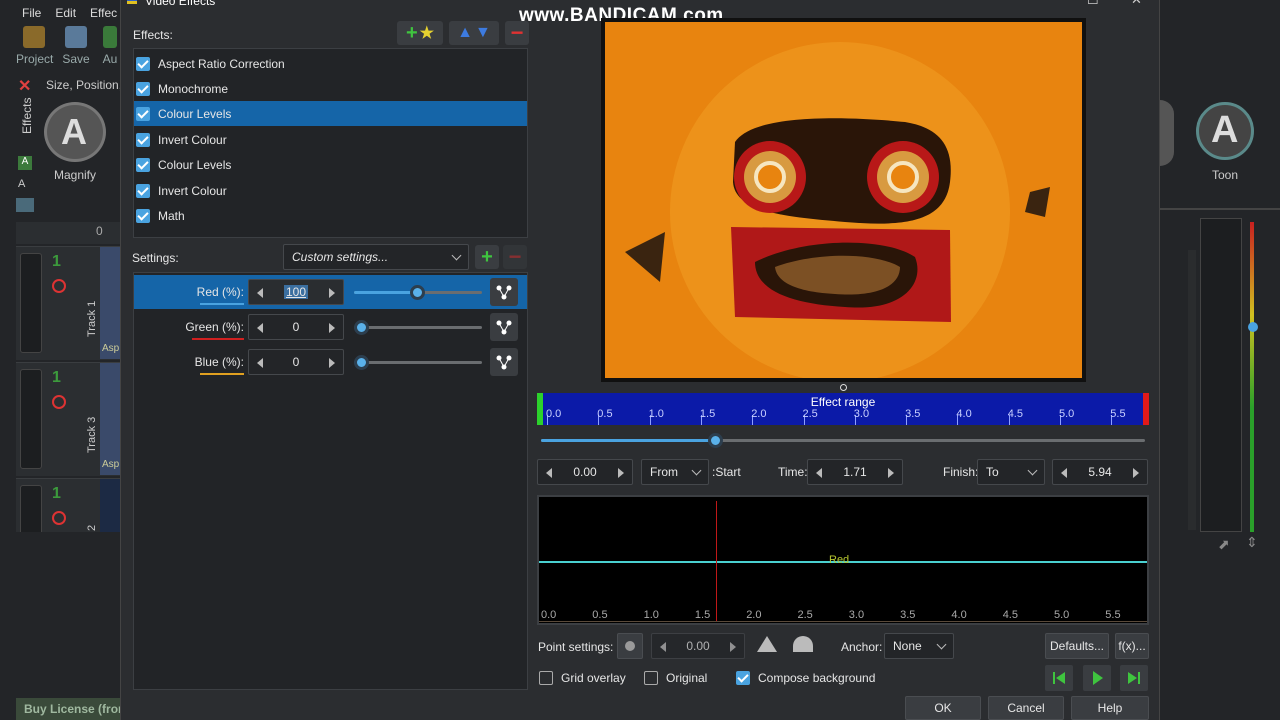 Image resolution: width=1280 pixels, height=720 pixels. I want to click on project-button: Project, so click(34, 47).